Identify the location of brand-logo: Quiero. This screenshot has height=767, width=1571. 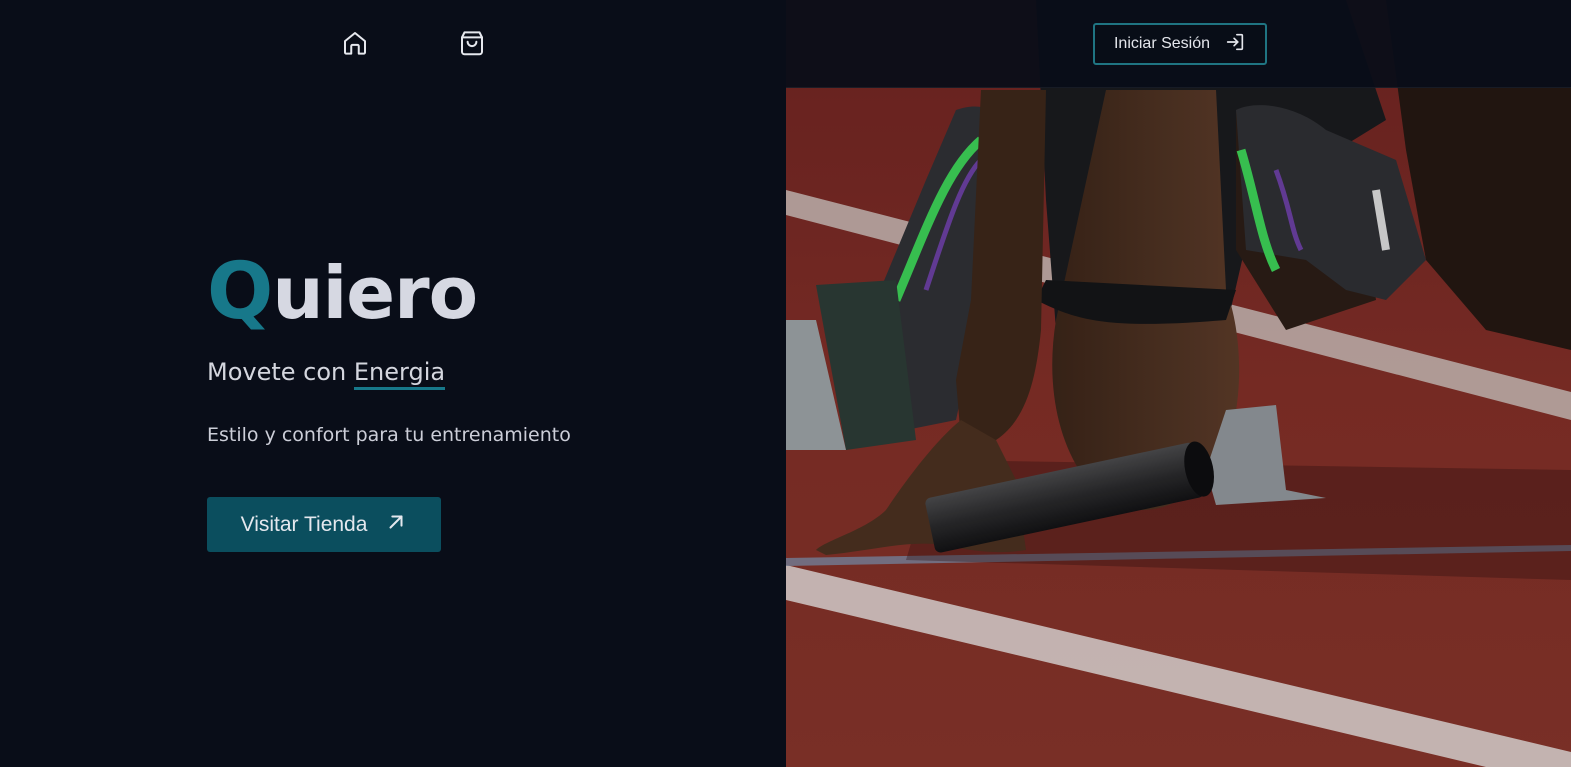
(342, 292).